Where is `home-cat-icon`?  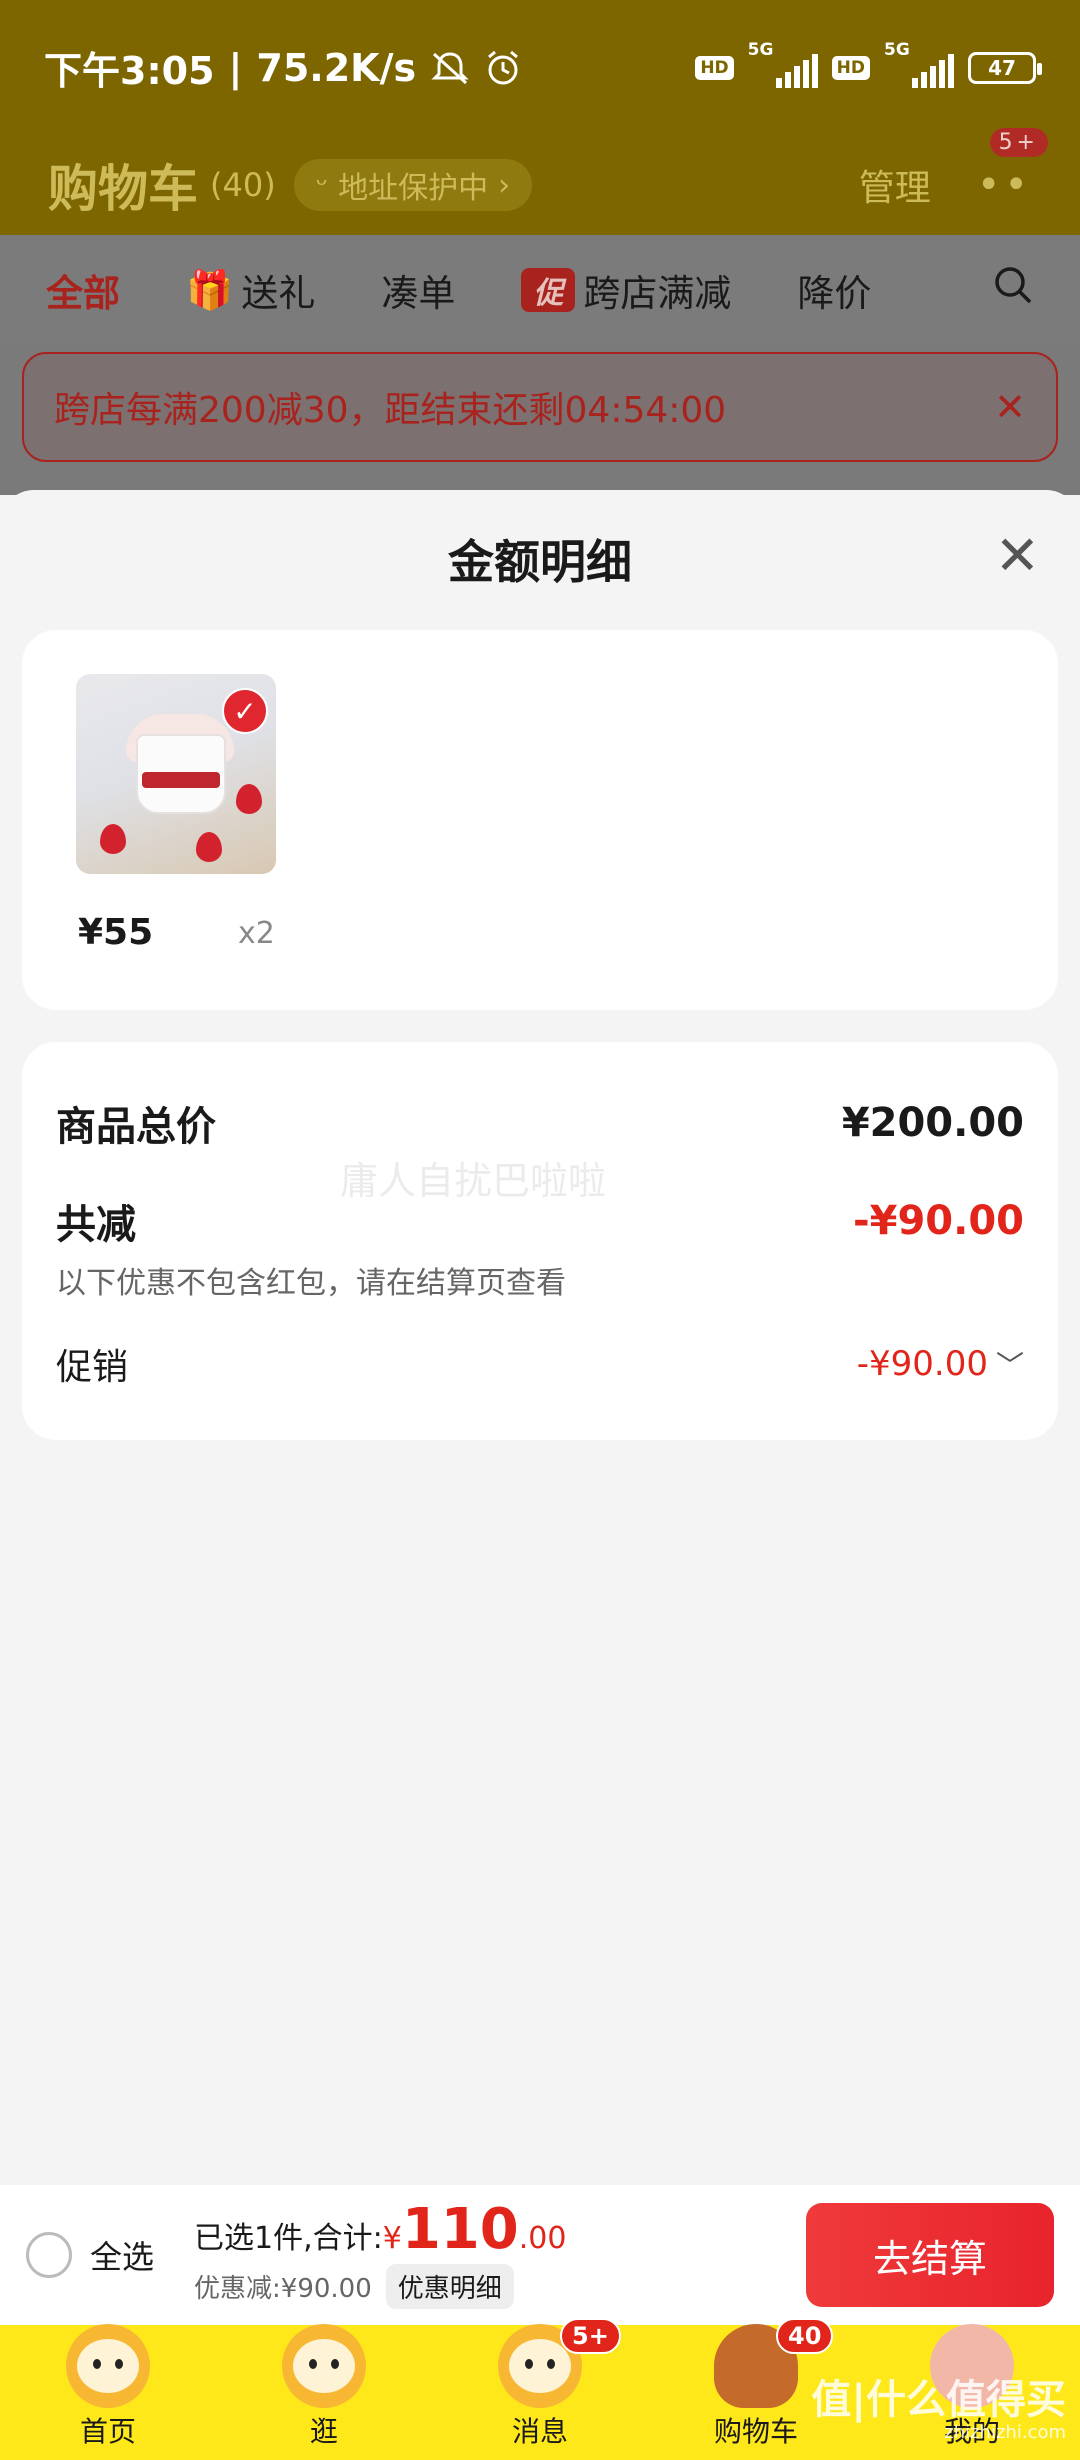 home-cat-icon is located at coordinates (108, 2366).